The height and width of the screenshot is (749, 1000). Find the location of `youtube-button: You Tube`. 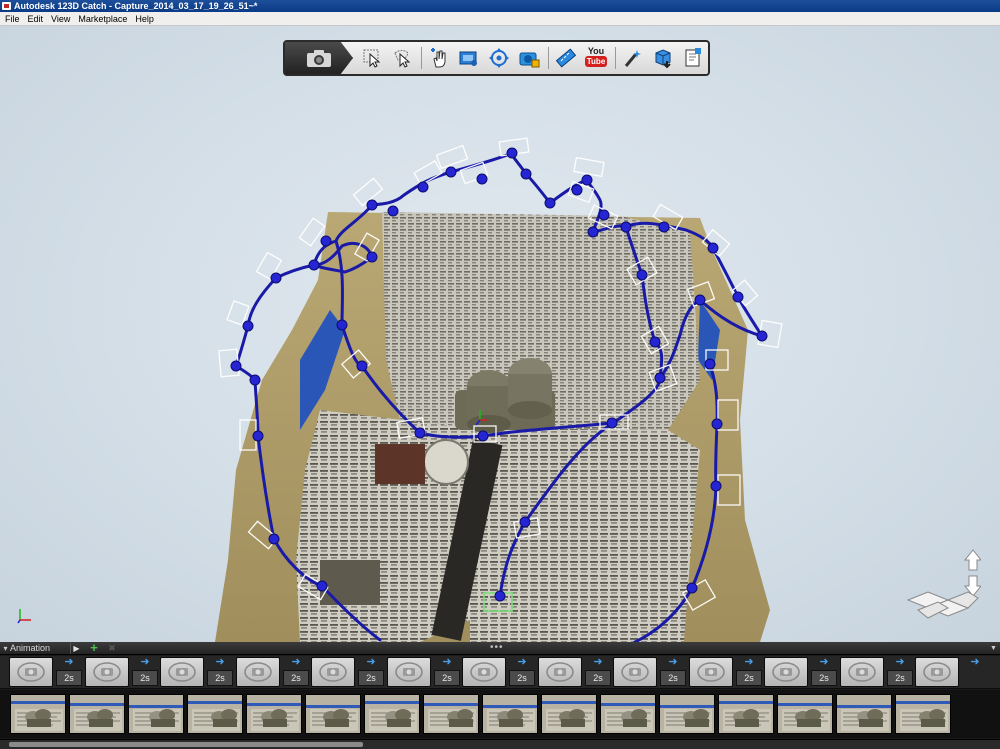

youtube-button: You Tube is located at coordinates (596, 58).